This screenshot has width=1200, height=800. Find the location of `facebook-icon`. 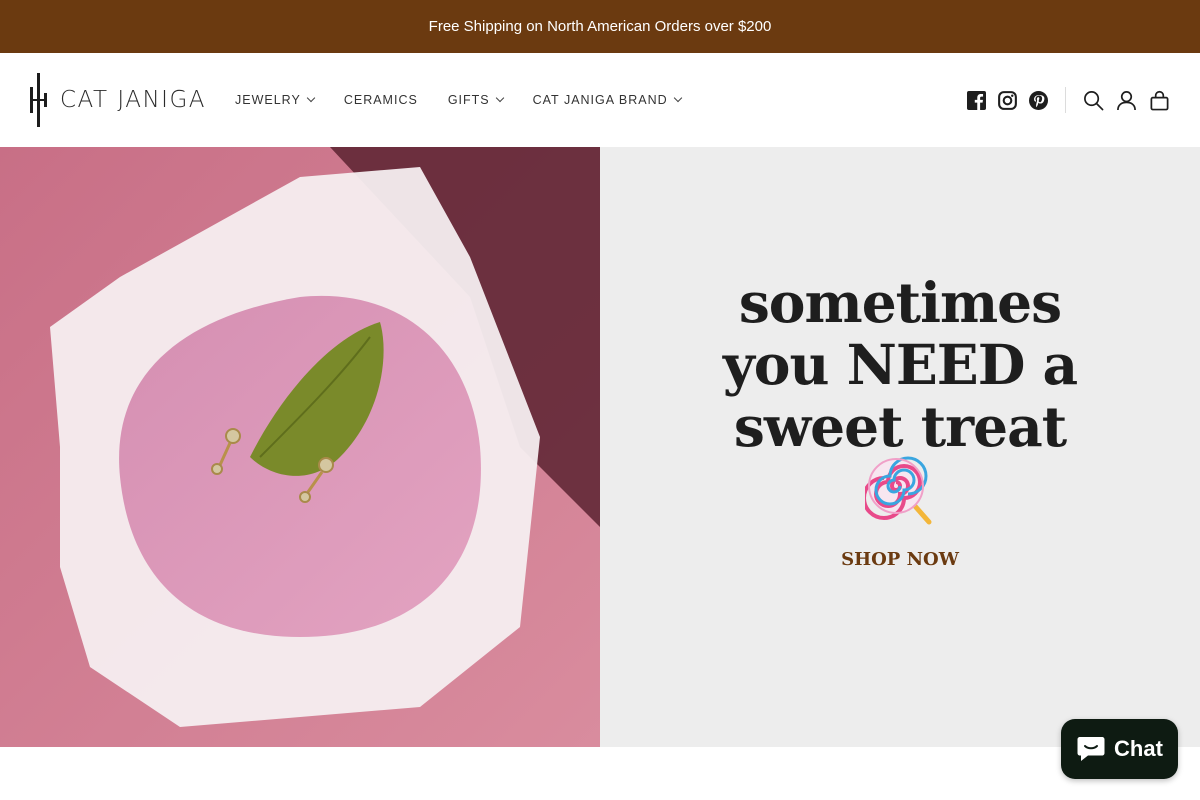

facebook-icon is located at coordinates (976, 100).